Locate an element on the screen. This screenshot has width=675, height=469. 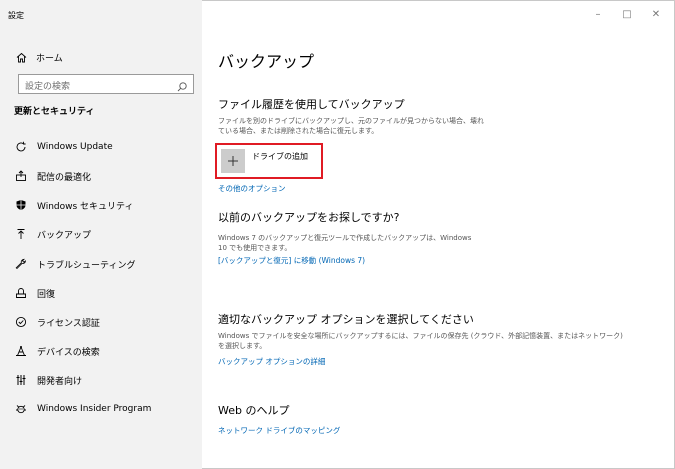
sidebar-item-find-my-device: デバイスの検索 is located at coordinates (57, 351).